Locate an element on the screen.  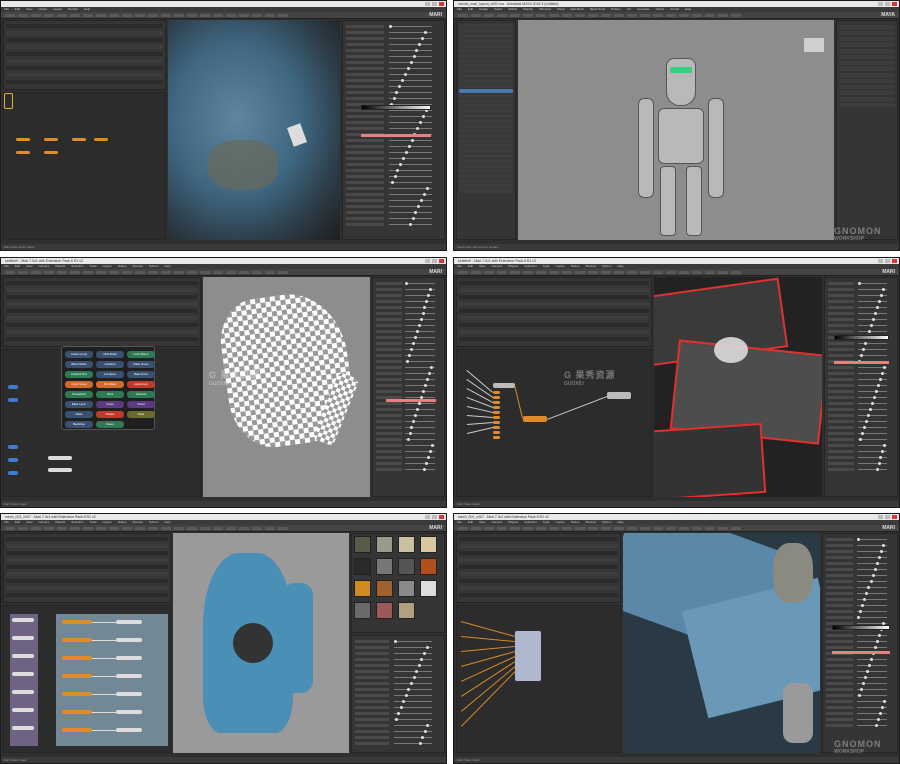
menu-item: Help is located at coordinates (167, 522).